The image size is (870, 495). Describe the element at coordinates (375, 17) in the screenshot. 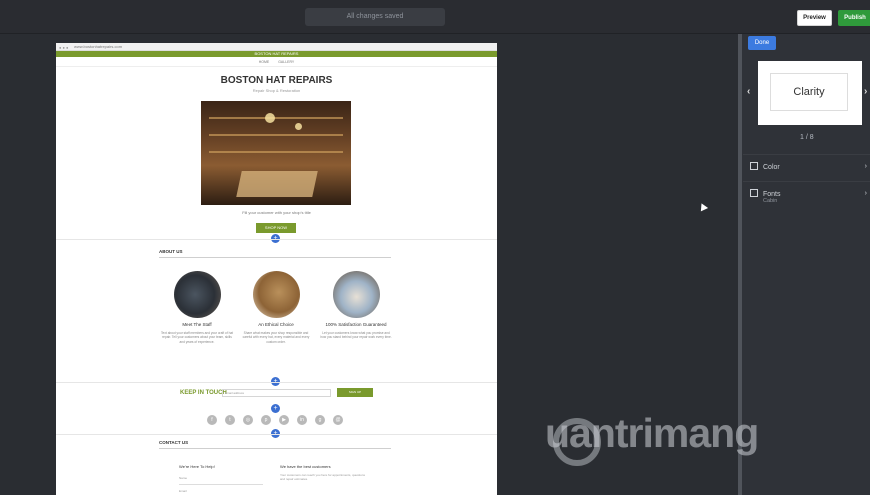

I see `save-status: All changes saved` at that location.